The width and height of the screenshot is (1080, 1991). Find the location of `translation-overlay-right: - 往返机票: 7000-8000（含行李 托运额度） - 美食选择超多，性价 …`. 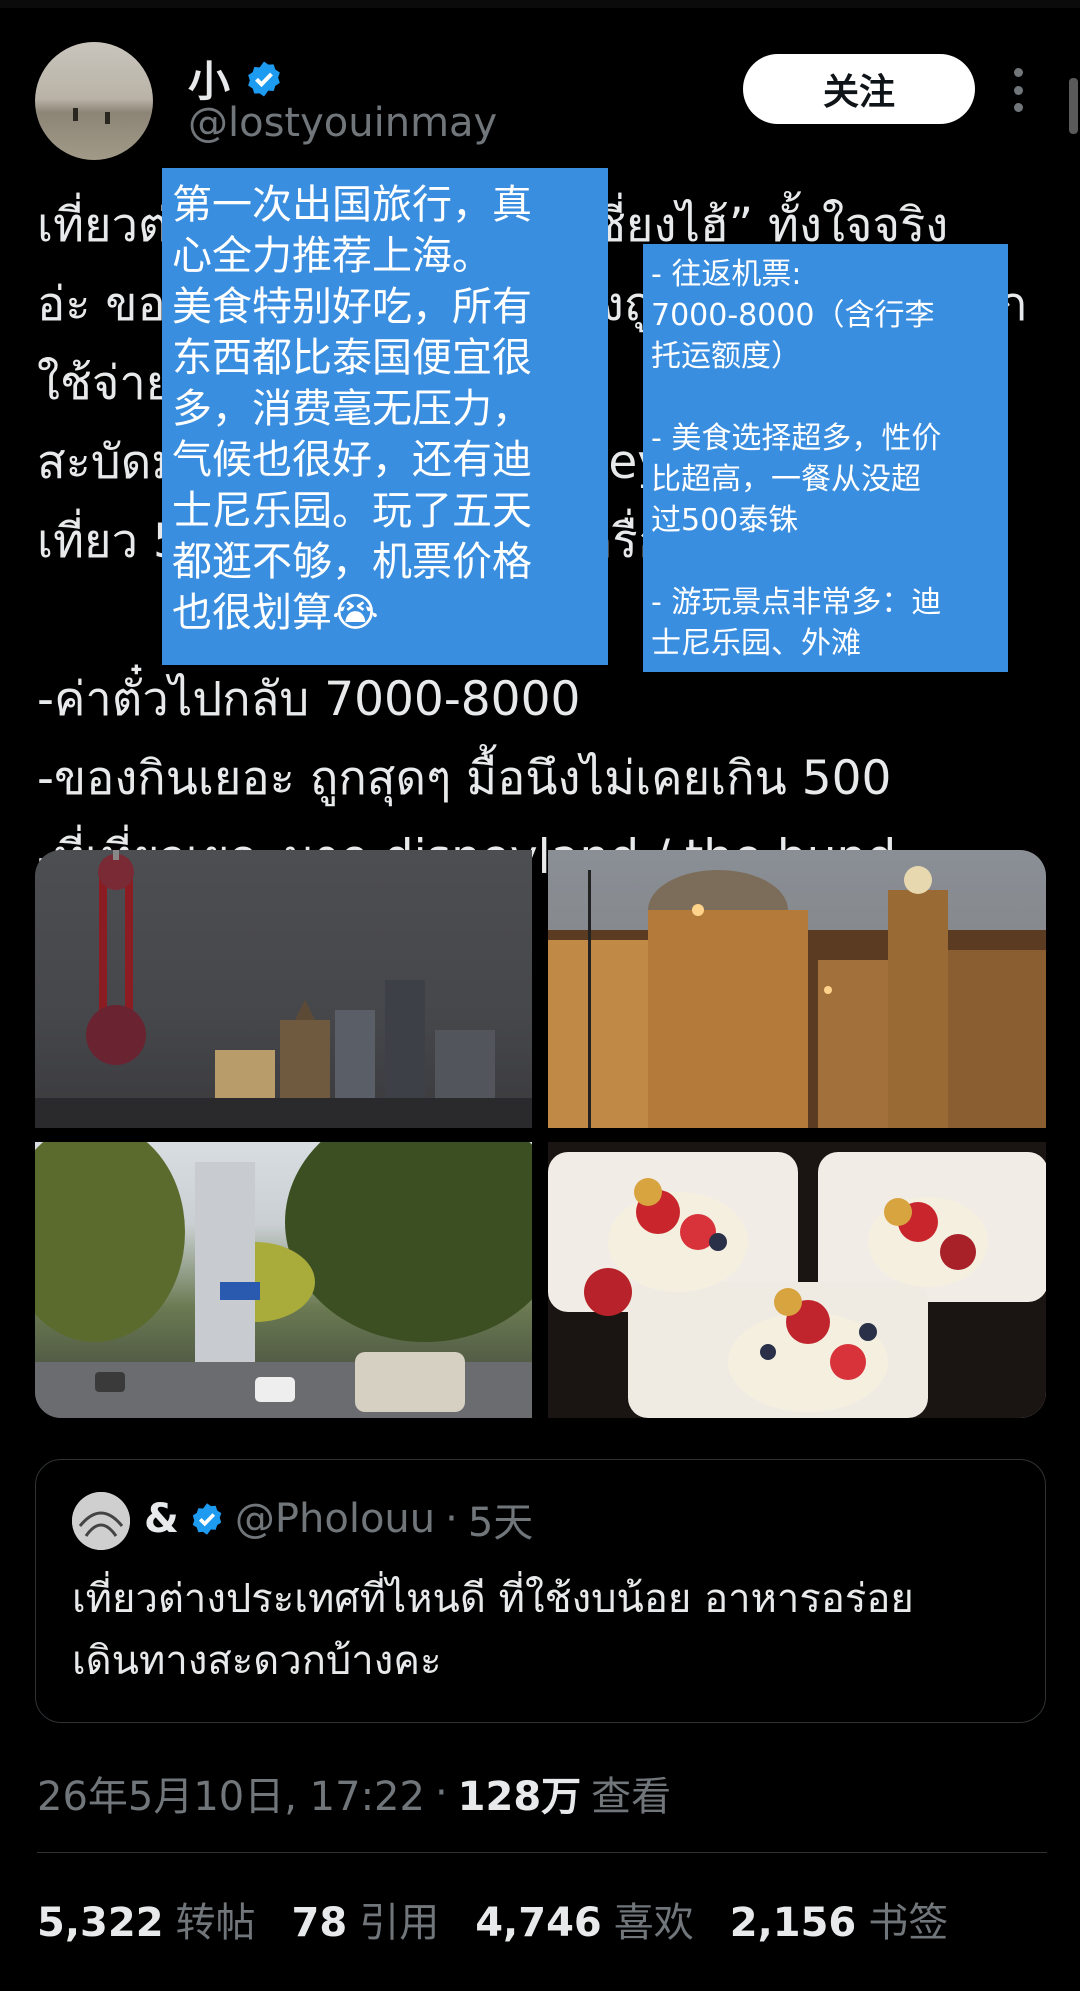

translation-overlay-right: - 往返机票: 7000-8000（含行李 托运额度） - 美食选择超多，性价 … is located at coordinates (825, 458).